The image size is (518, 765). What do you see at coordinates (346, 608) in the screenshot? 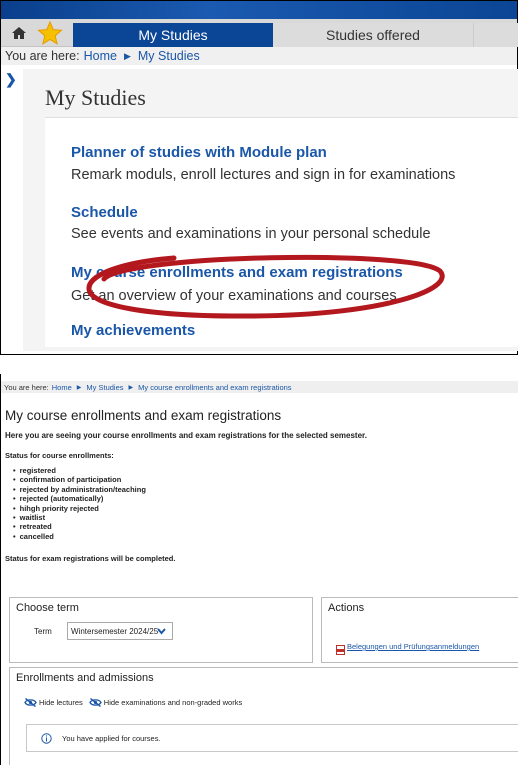
I see `actions-title: Actions` at bounding box center [346, 608].